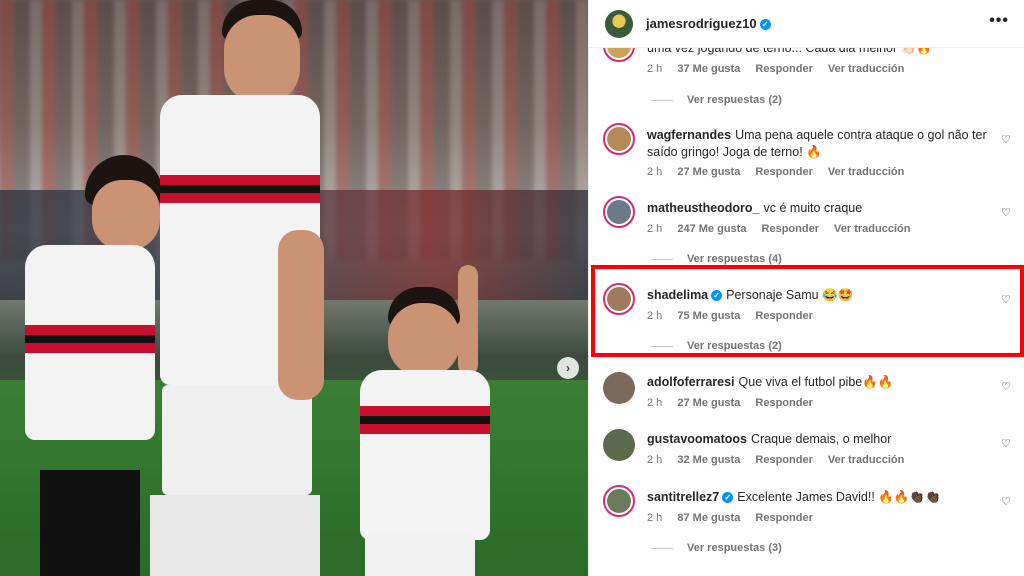 The image size is (1024, 576). What do you see at coordinates (716, 548) in the screenshot?
I see `view-replies-button: Ver respuestas (3)` at bounding box center [716, 548].